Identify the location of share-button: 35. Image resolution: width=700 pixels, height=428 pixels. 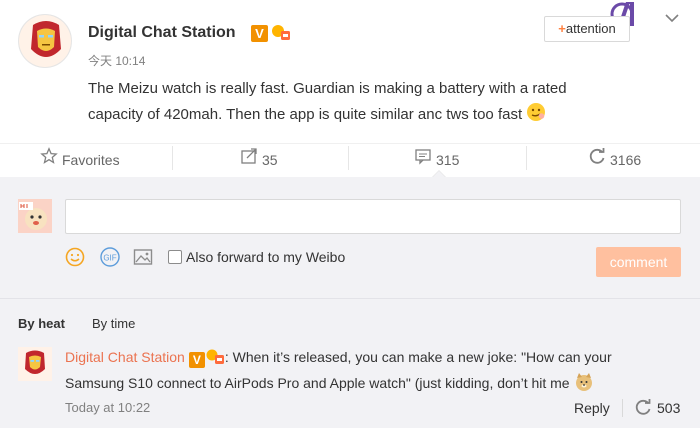
(327, 161).